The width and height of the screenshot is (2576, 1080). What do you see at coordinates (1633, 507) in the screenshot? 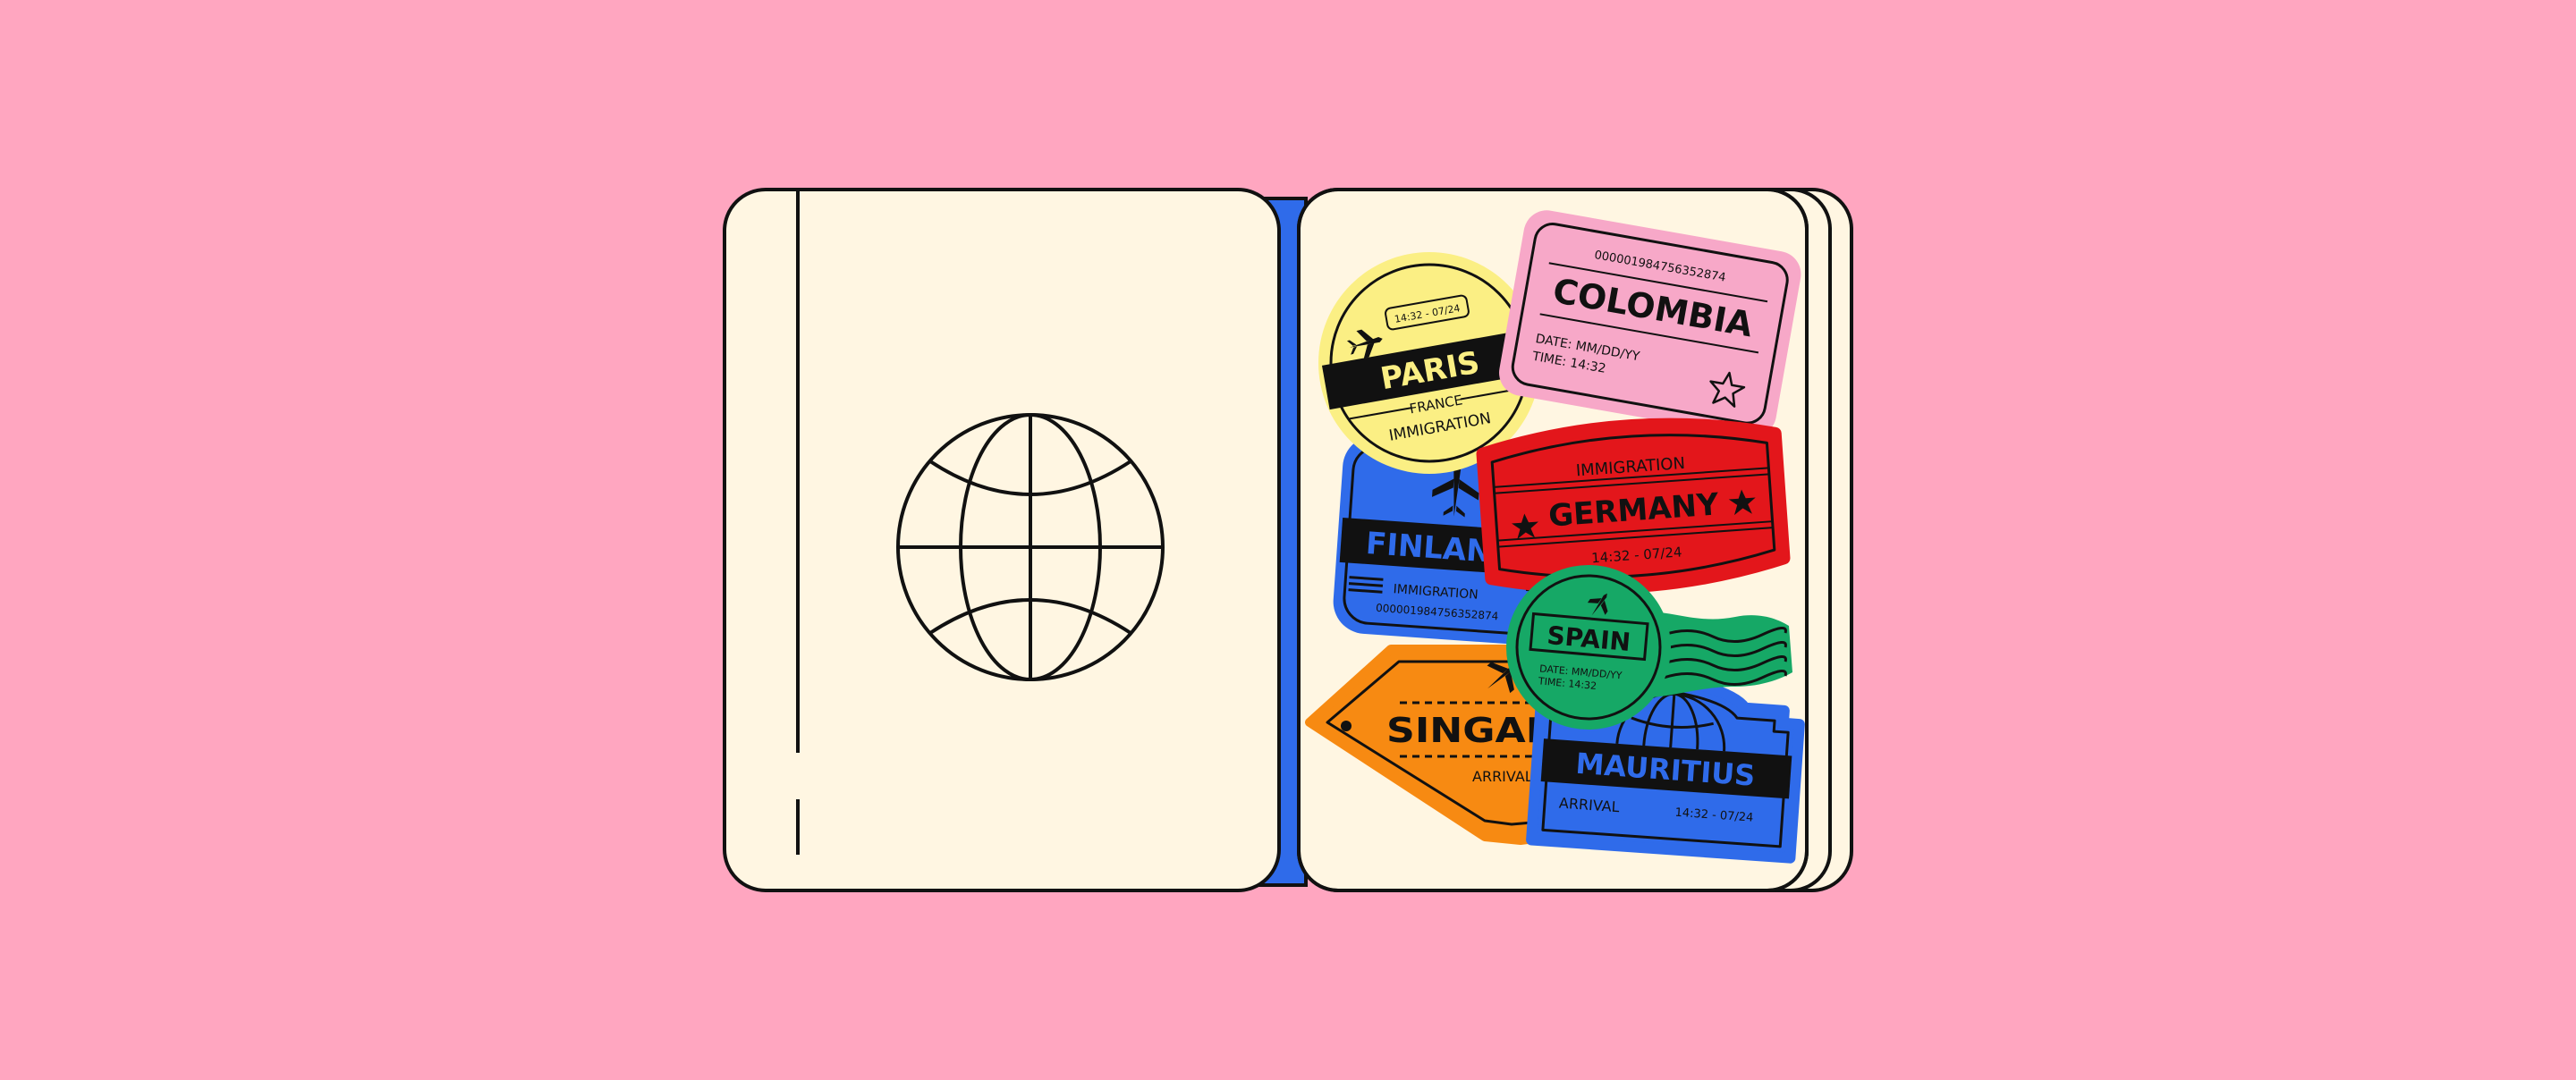
I see `stamp-germany: IMMIGRATION GERMANY 14:32 - 07/24` at bounding box center [1633, 507].